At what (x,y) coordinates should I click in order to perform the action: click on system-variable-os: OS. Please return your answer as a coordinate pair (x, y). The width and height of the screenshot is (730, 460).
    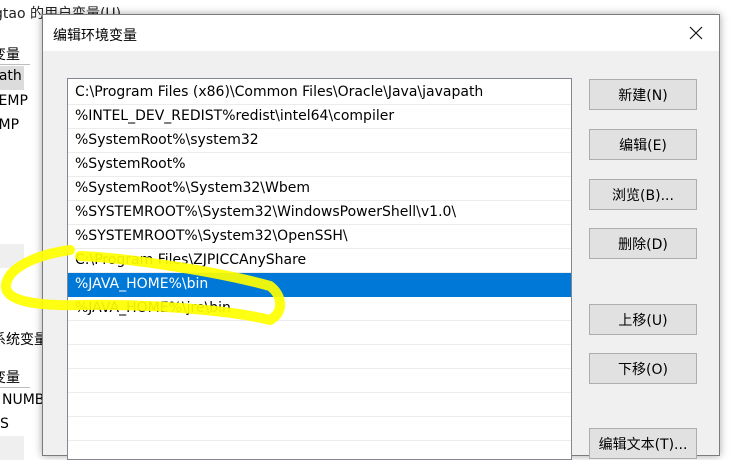
    Looking at the image, I should click on (4, 424).